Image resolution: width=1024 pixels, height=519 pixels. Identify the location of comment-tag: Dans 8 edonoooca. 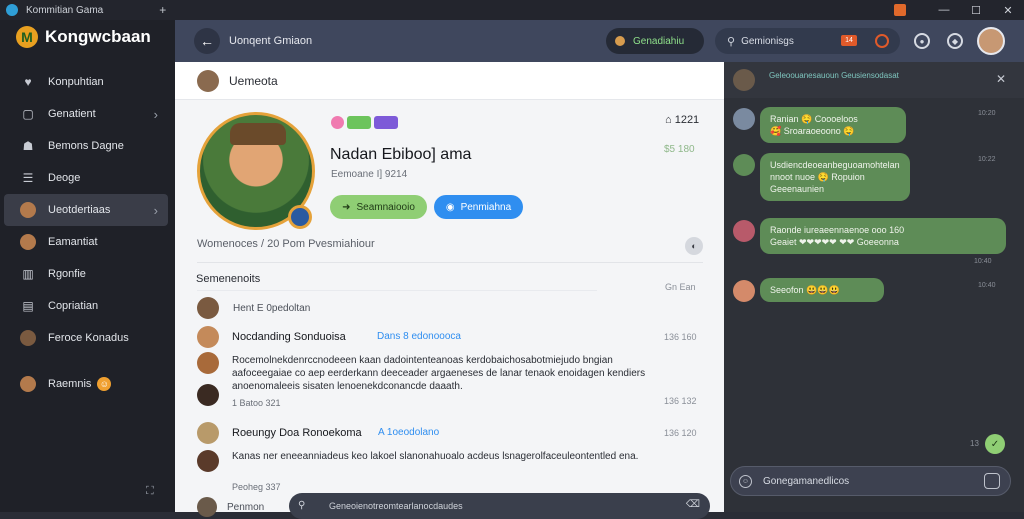
(419, 336).